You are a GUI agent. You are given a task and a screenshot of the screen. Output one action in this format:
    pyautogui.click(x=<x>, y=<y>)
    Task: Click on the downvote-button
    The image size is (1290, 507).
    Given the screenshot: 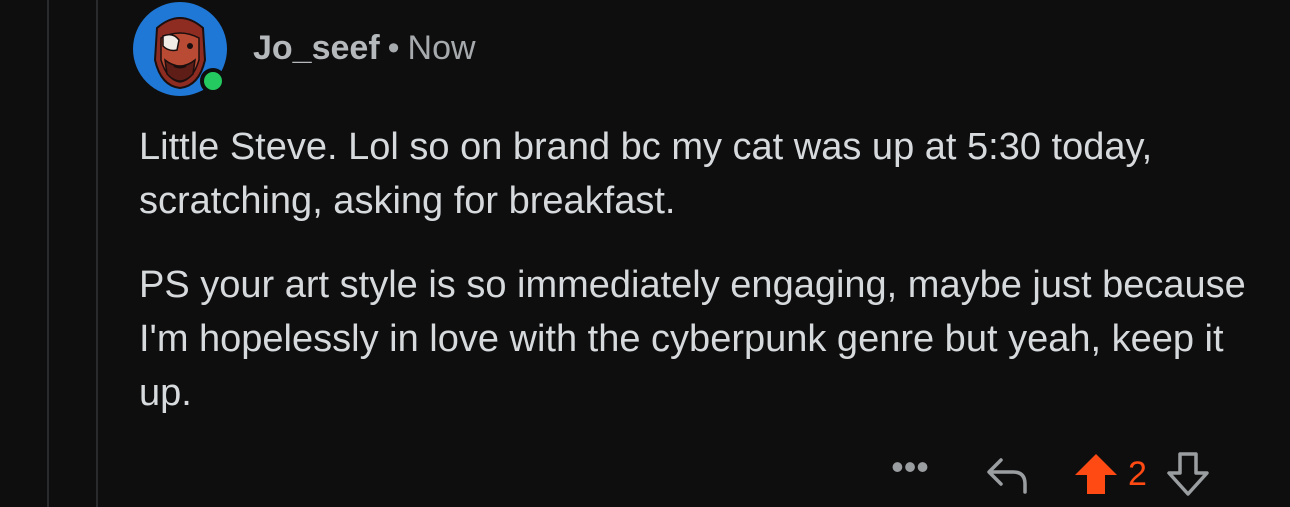 What is the action you would take?
    pyautogui.click(x=1188, y=474)
    